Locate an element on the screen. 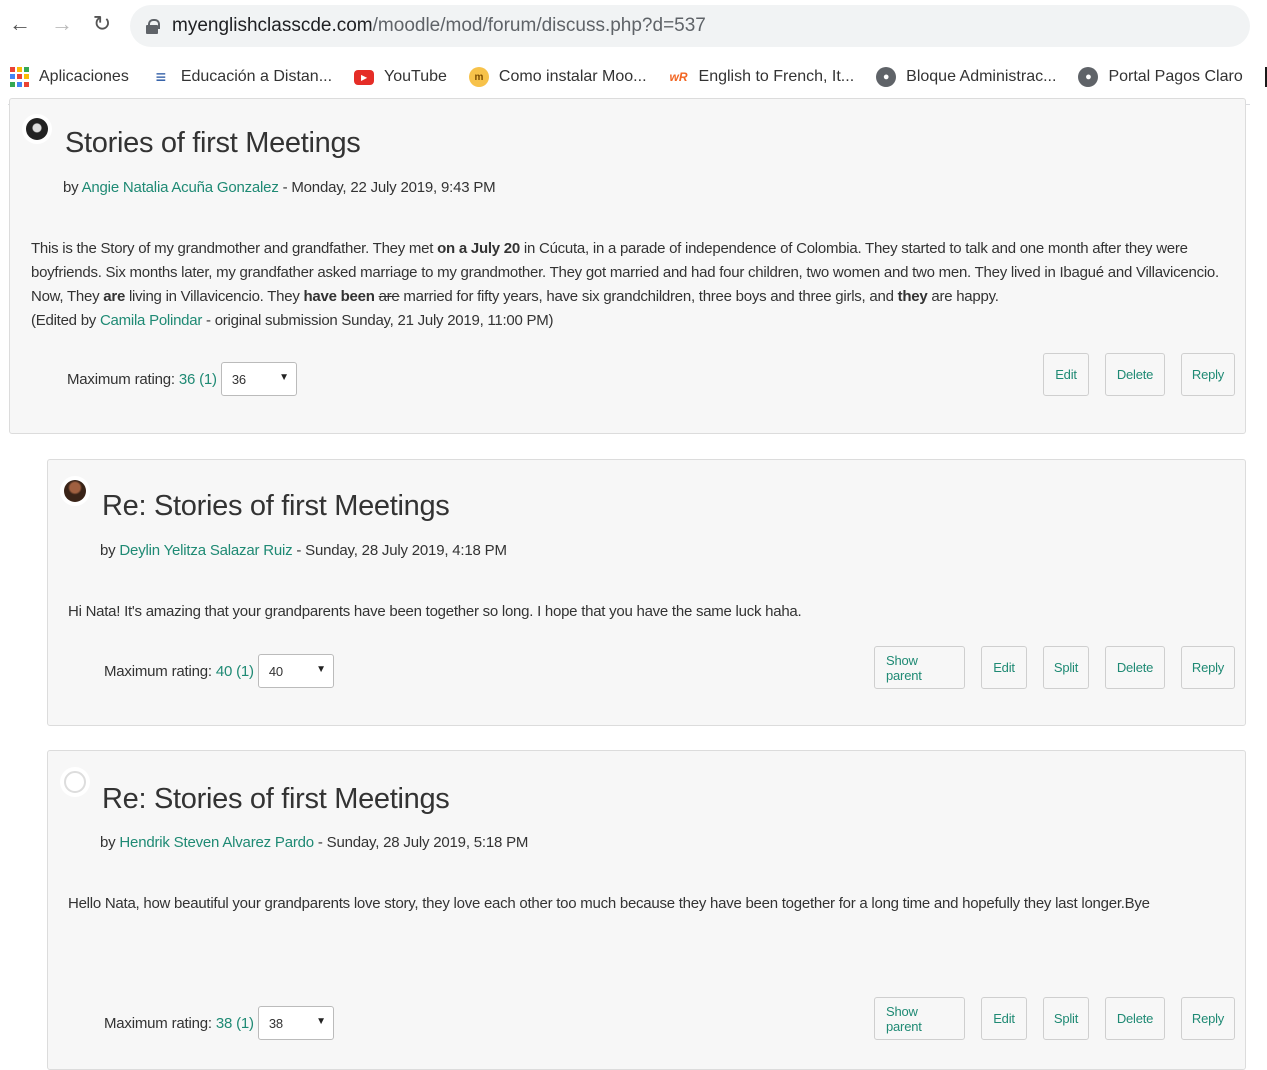 This screenshot has width=1267, height=1070. url-host: myenglishclasscde.com is located at coordinates (272, 25).